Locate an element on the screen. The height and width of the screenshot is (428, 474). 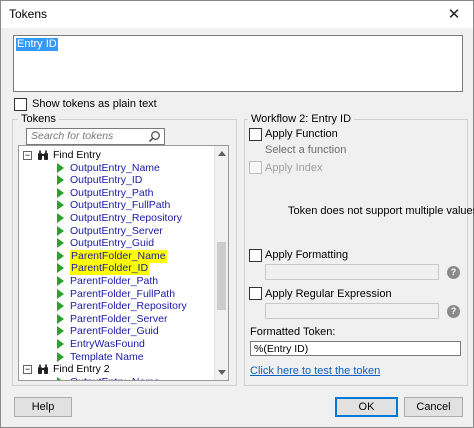
formatted-token-field: %(Entry ID) is located at coordinates (355, 348).